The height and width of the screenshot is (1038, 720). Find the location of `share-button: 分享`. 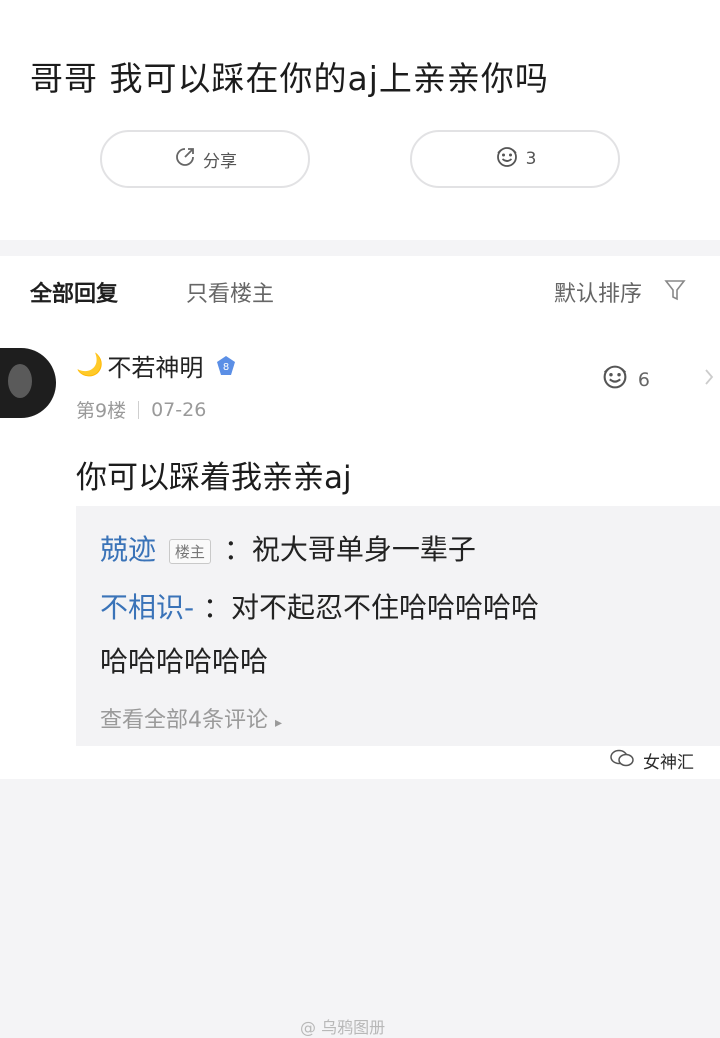

share-button: 分享 is located at coordinates (205, 159).